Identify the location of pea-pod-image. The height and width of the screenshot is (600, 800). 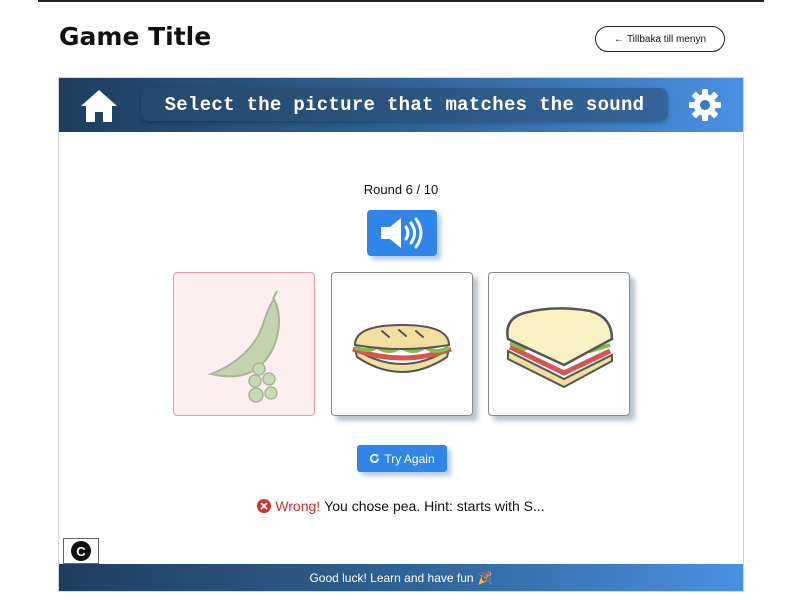
(243, 346).